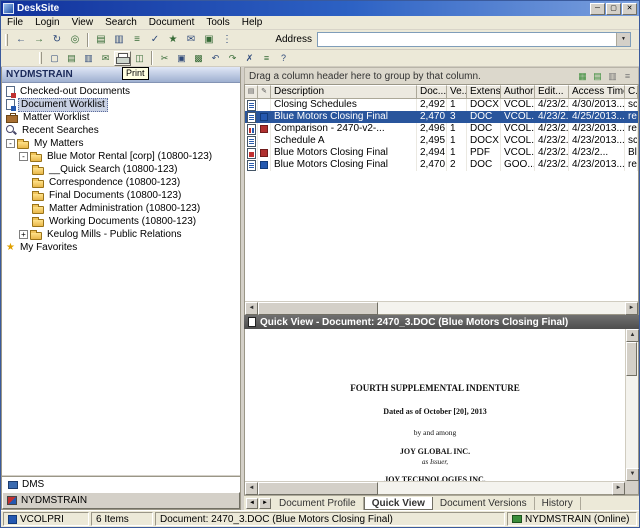 The width and height of the screenshot is (640, 528). I want to click on tree-item-quick-search: __Quick Search (10800-123), so click(121, 169).